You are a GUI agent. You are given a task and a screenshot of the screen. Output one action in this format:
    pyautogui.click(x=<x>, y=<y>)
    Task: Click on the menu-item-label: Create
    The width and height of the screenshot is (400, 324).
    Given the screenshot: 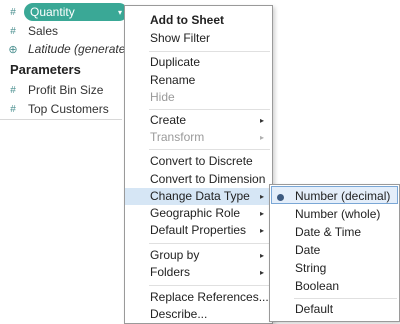 What is the action you would take?
    pyautogui.click(x=168, y=120)
    